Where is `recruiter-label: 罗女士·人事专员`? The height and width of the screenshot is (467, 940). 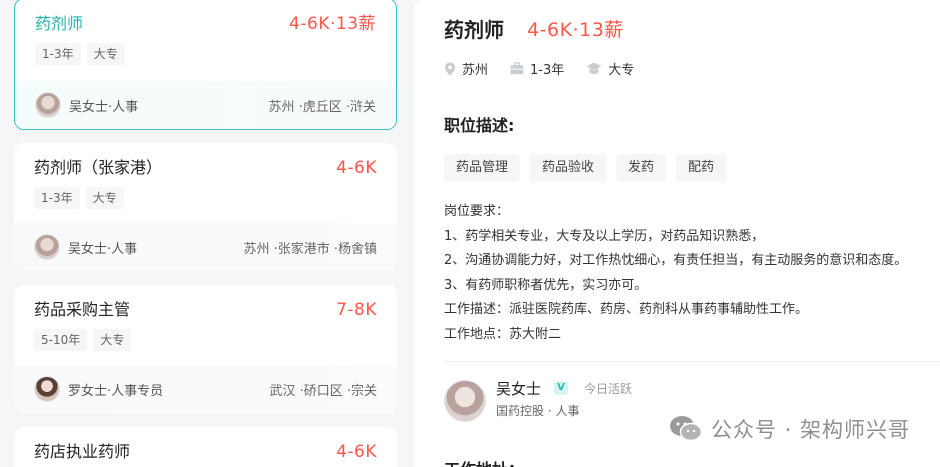 recruiter-label: 罗女士·人事专员 is located at coordinates (116, 391).